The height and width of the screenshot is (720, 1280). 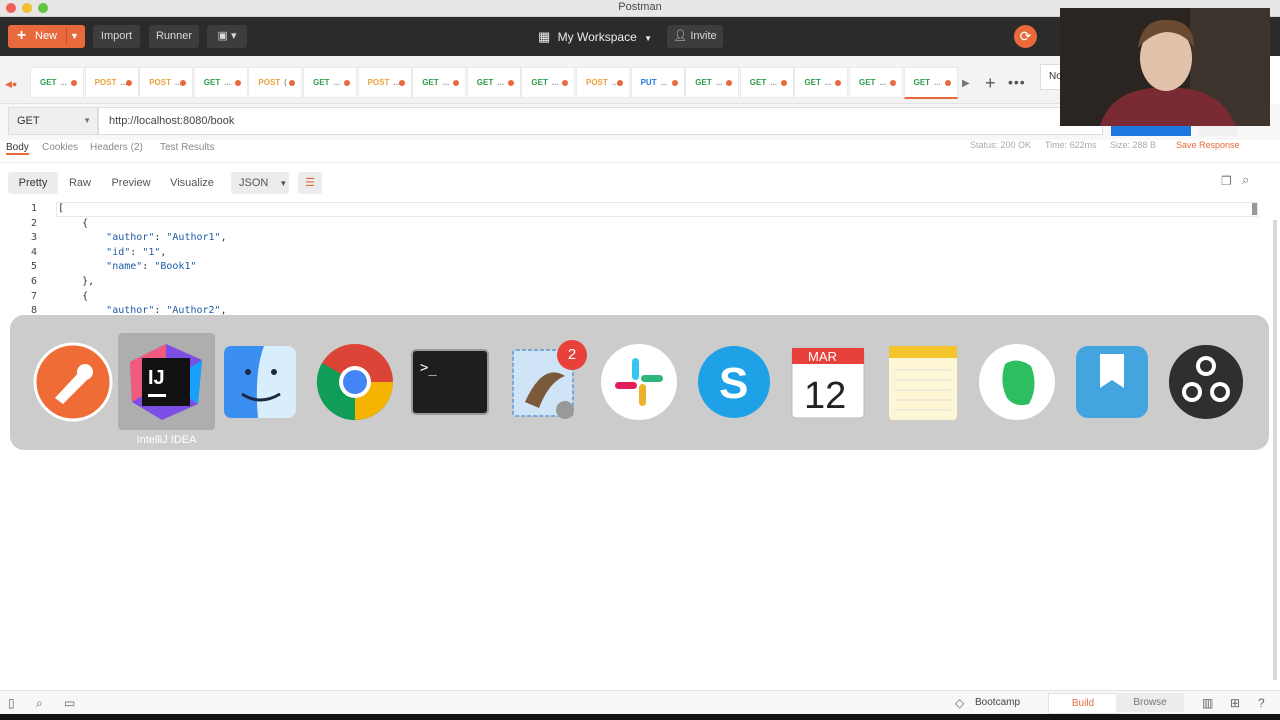 I want to click on sidebar-toggle-icon: ▯, so click(x=11, y=703).